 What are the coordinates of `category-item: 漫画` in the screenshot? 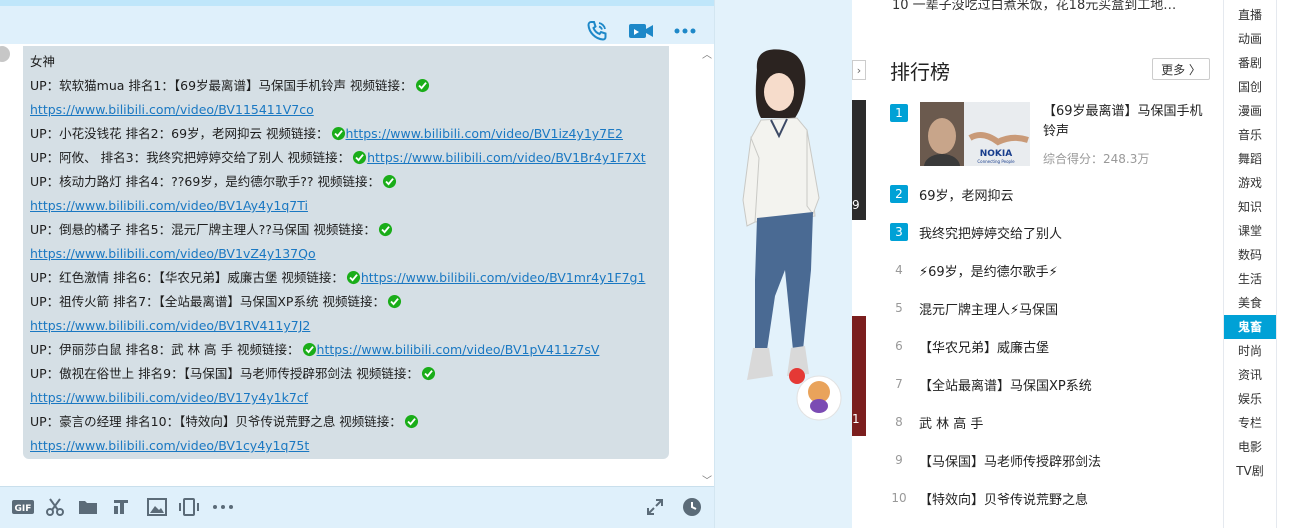 It's located at (1250, 111).